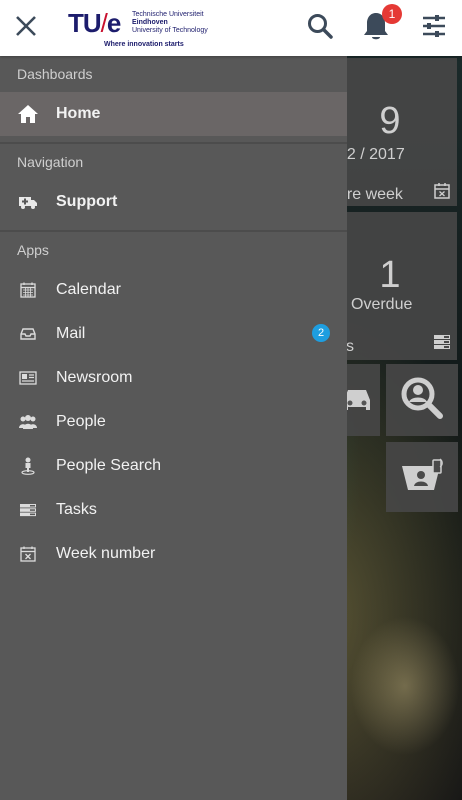 The height and width of the screenshot is (800, 462). What do you see at coordinates (94, 23) in the screenshot?
I see `logo-mark: TU/e` at bounding box center [94, 23].